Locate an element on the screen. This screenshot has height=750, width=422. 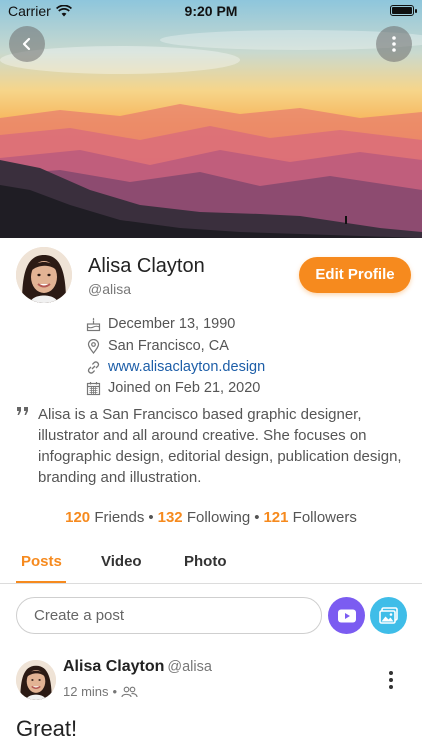
followers-count: 121 is located at coordinates (276, 517).